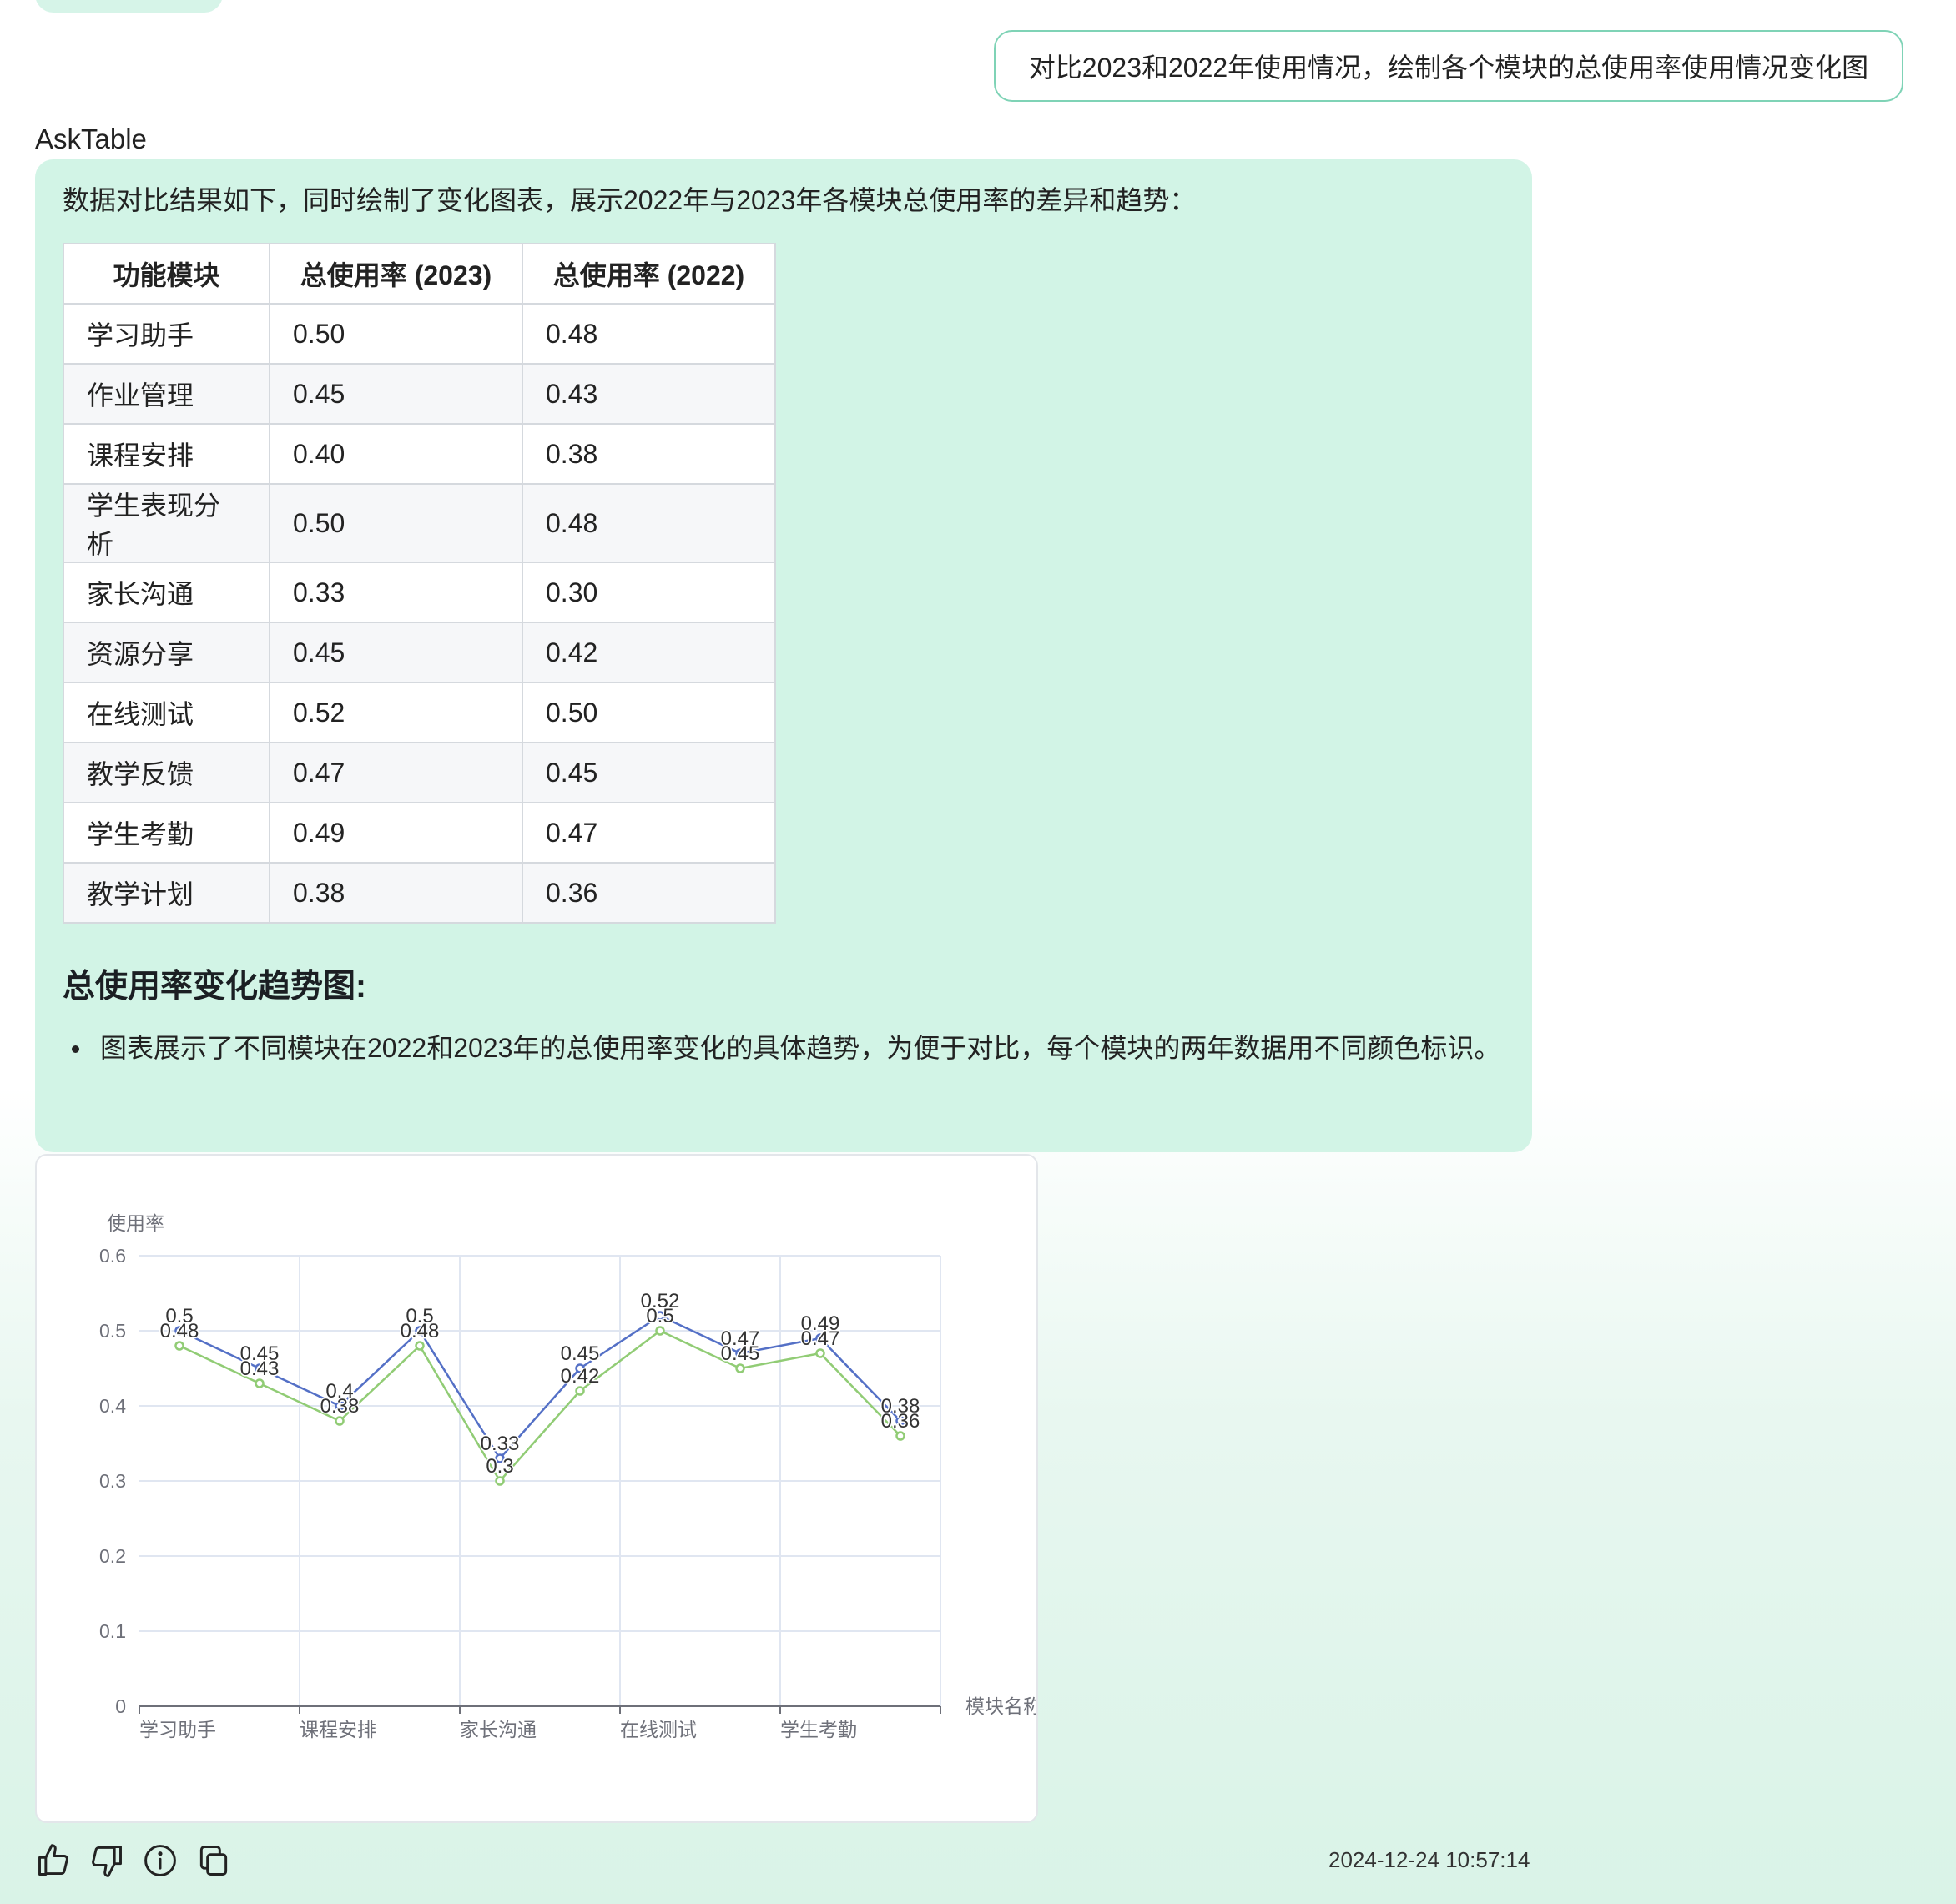 The height and width of the screenshot is (1904, 1956). What do you see at coordinates (498, 1729) in the screenshot?
I see `x-tick-label: 家长沟通` at bounding box center [498, 1729].